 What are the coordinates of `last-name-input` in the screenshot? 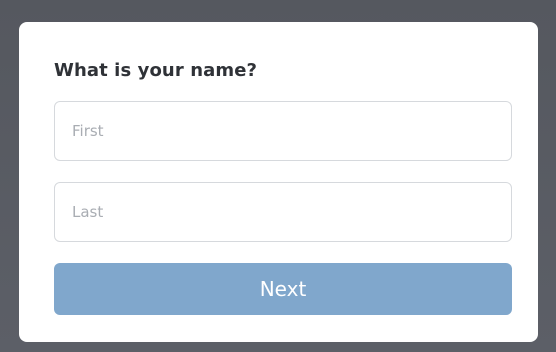 It's located at (283, 212).